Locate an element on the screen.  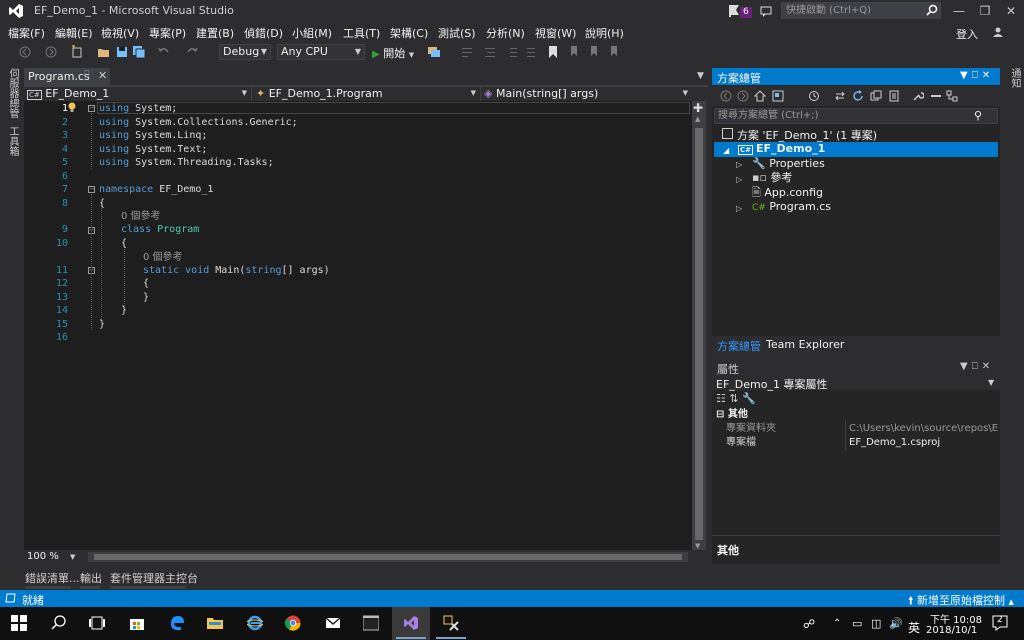
split-editor-icon: ✚ is located at coordinates (698, 108).